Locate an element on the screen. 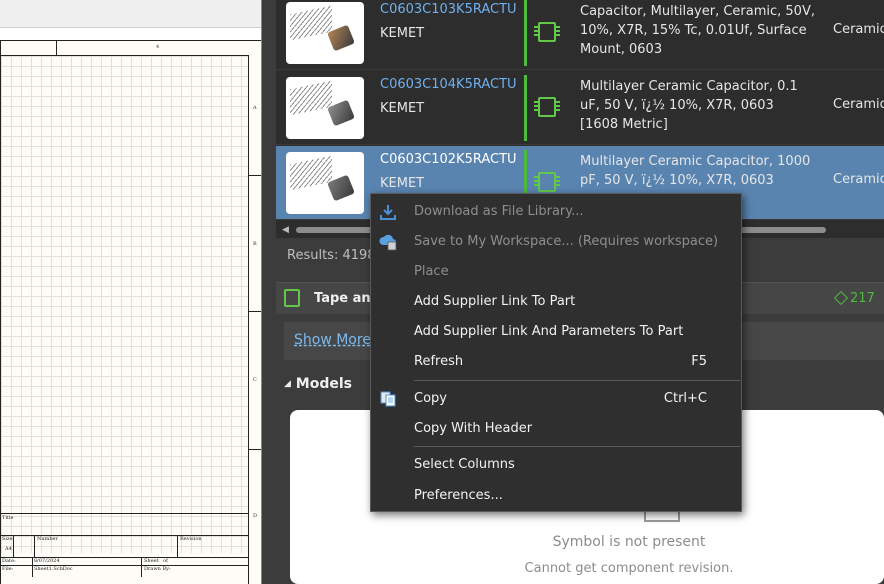 Image resolution: width=884 pixels, height=584 pixels. row-zone-label: B is located at coordinates (255, 244).